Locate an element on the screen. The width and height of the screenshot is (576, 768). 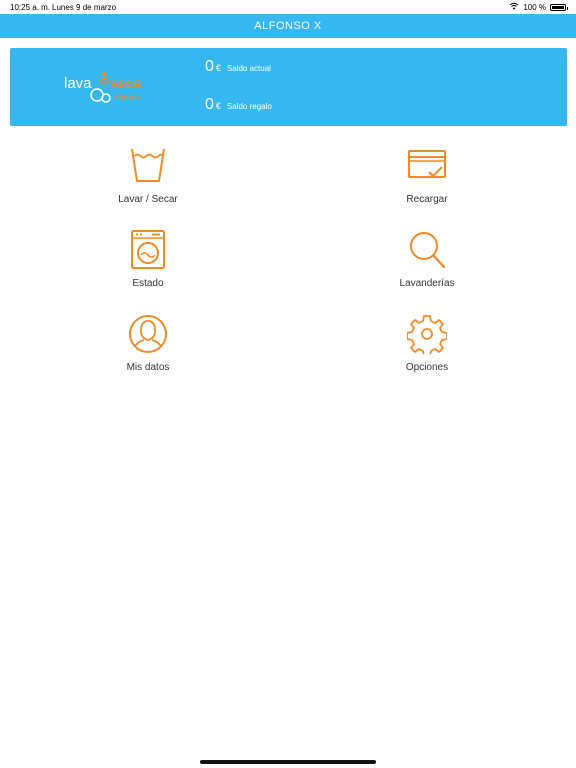
svg-text: exp is located at coordinates (119, 97).